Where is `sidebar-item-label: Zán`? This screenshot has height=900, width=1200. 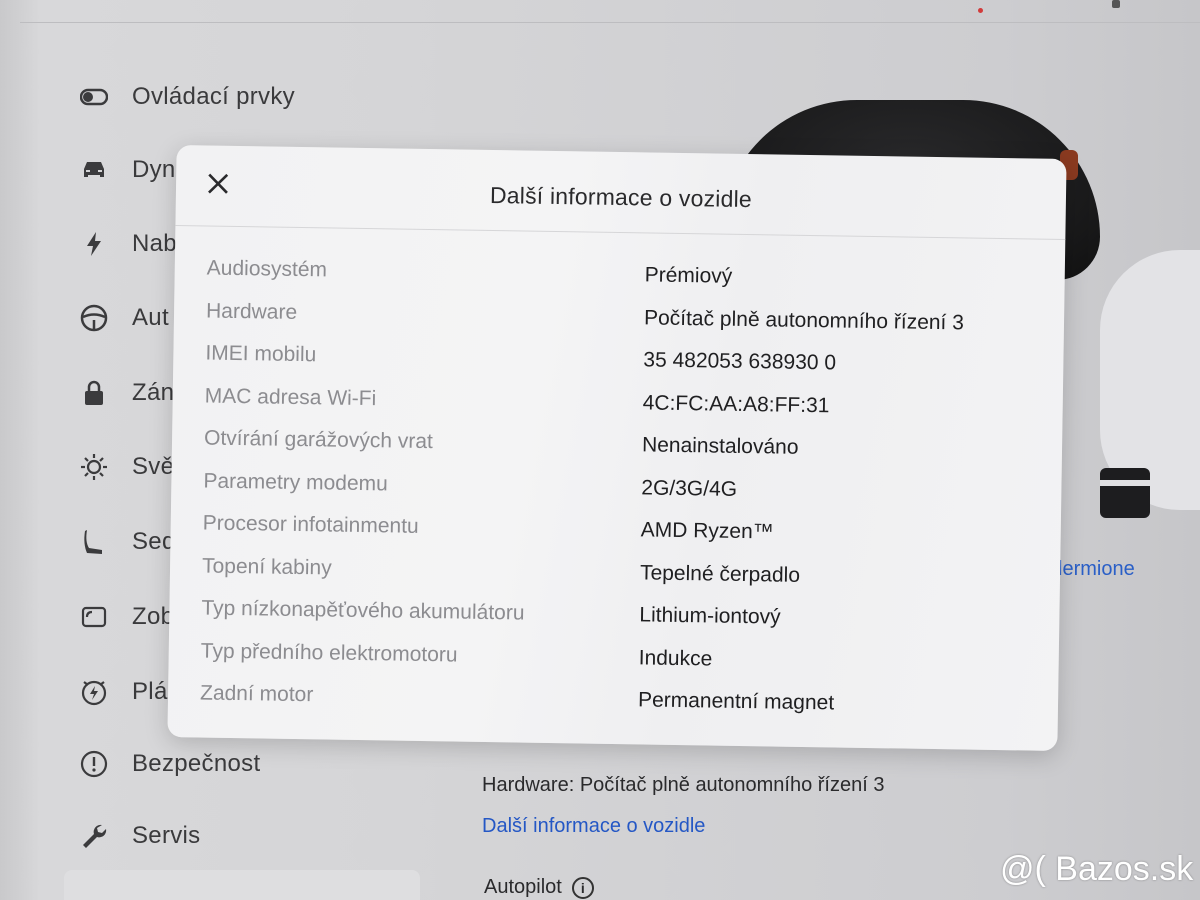 sidebar-item-label: Zán is located at coordinates (153, 392).